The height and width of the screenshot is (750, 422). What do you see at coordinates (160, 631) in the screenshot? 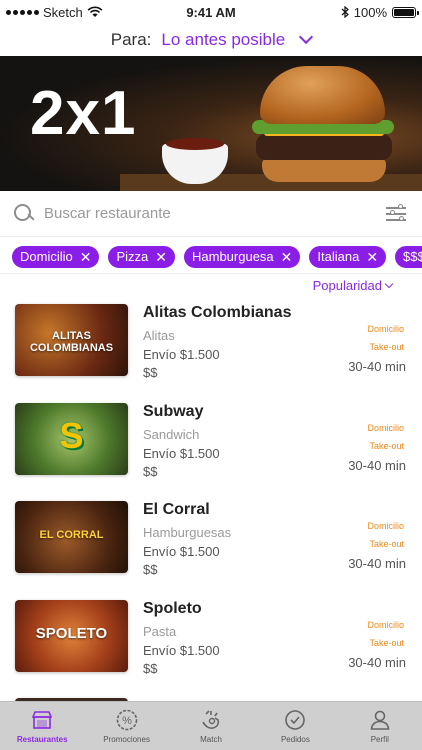
I see `restaurant-category: Pasta` at bounding box center [160, 631].